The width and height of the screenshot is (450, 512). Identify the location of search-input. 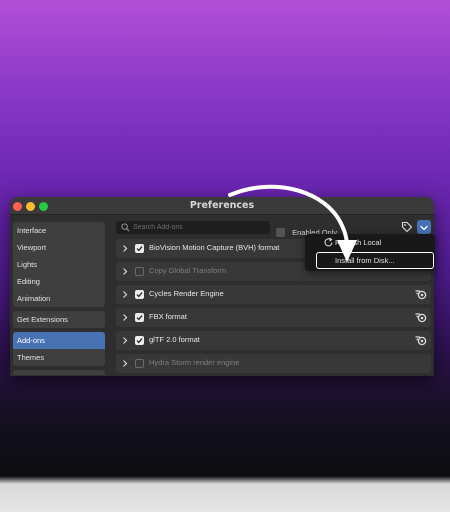
(200, 227).